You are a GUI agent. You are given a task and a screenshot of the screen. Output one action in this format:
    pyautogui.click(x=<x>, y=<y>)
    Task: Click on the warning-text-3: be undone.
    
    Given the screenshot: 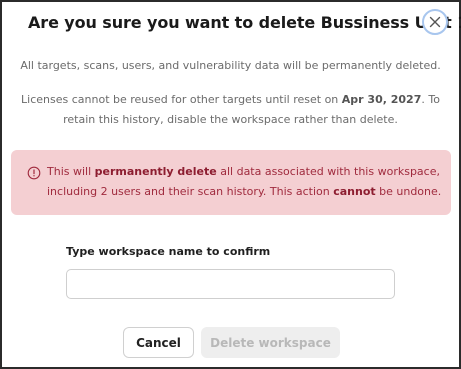 What is the action you would take?
    pyautogui.click(x=408, y=191)
    